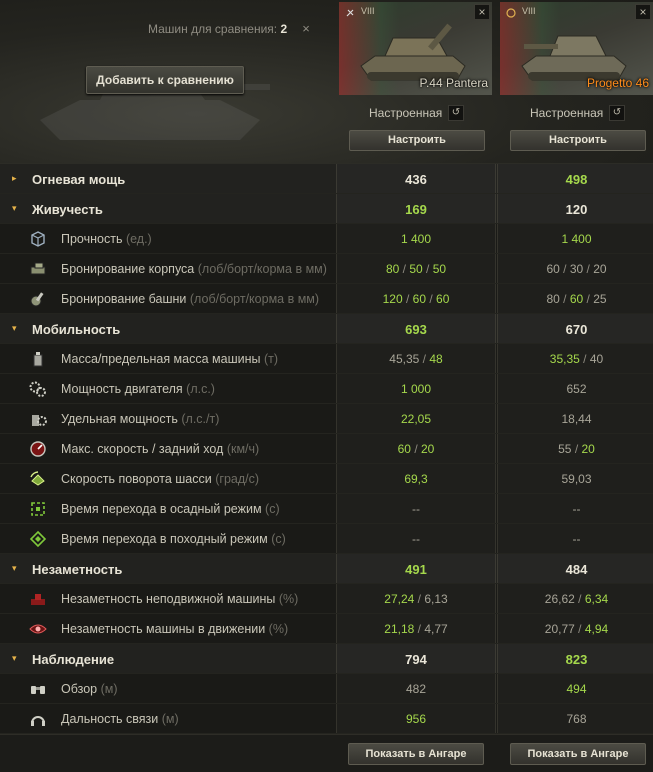 The height and width of the screenshot is (772, 653). What do you see at coordinates (416, 719) in the screenshot?
I see `param-value-v1: 956` at bounding box center [416, 719].